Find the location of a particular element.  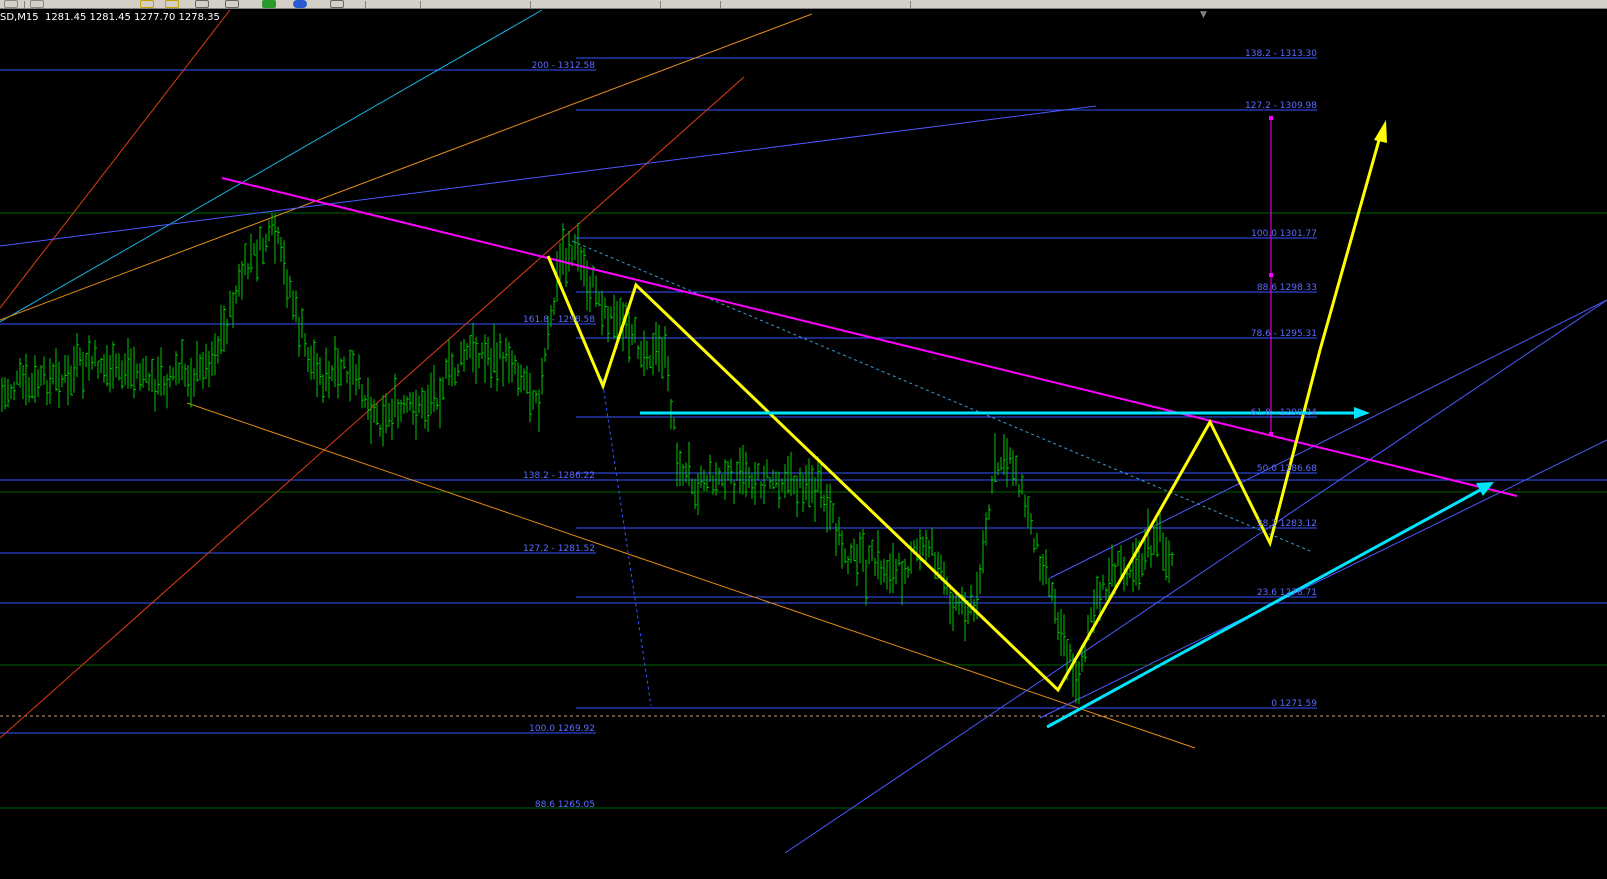

blue-dashed-line is located at coordinates (626, 542).